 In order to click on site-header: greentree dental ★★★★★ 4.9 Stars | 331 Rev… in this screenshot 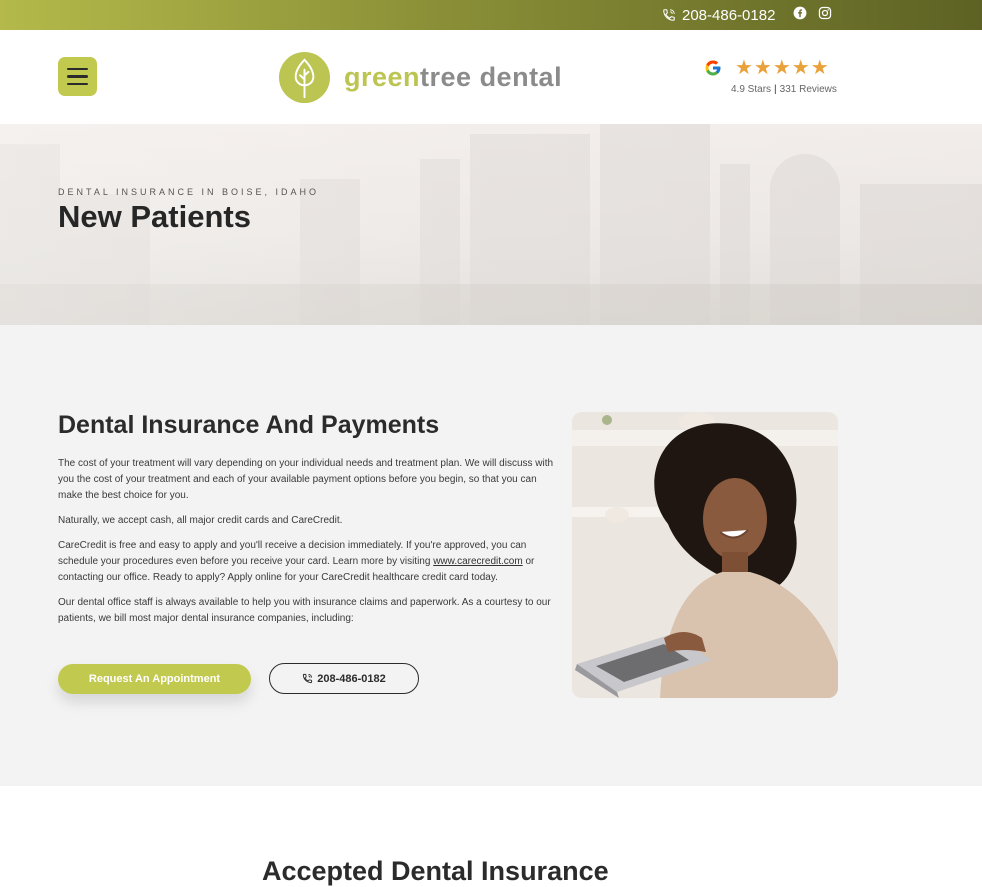, I will do `click(491, 77)`.